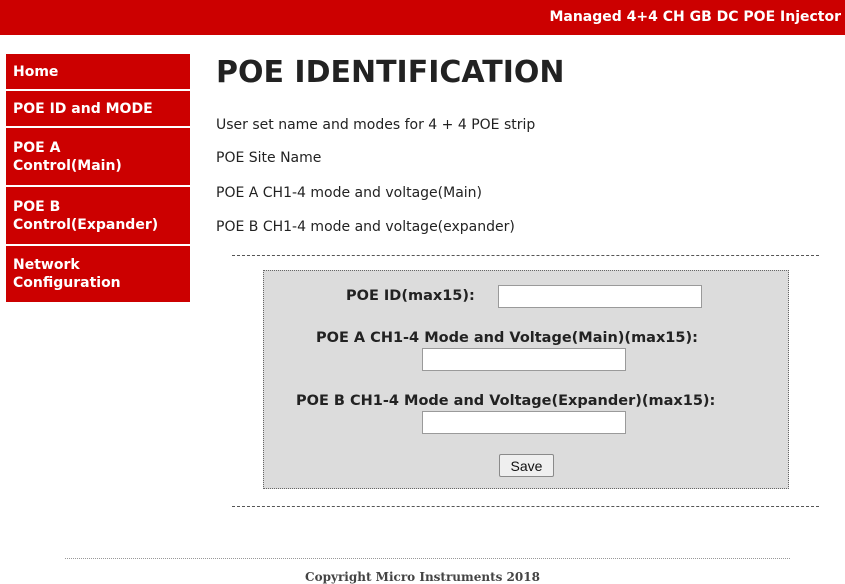 The height and width of the screenshot is (584, 845). I want to click on sidebar-item-network-configuration: Network Configuration, so click(98, 274).